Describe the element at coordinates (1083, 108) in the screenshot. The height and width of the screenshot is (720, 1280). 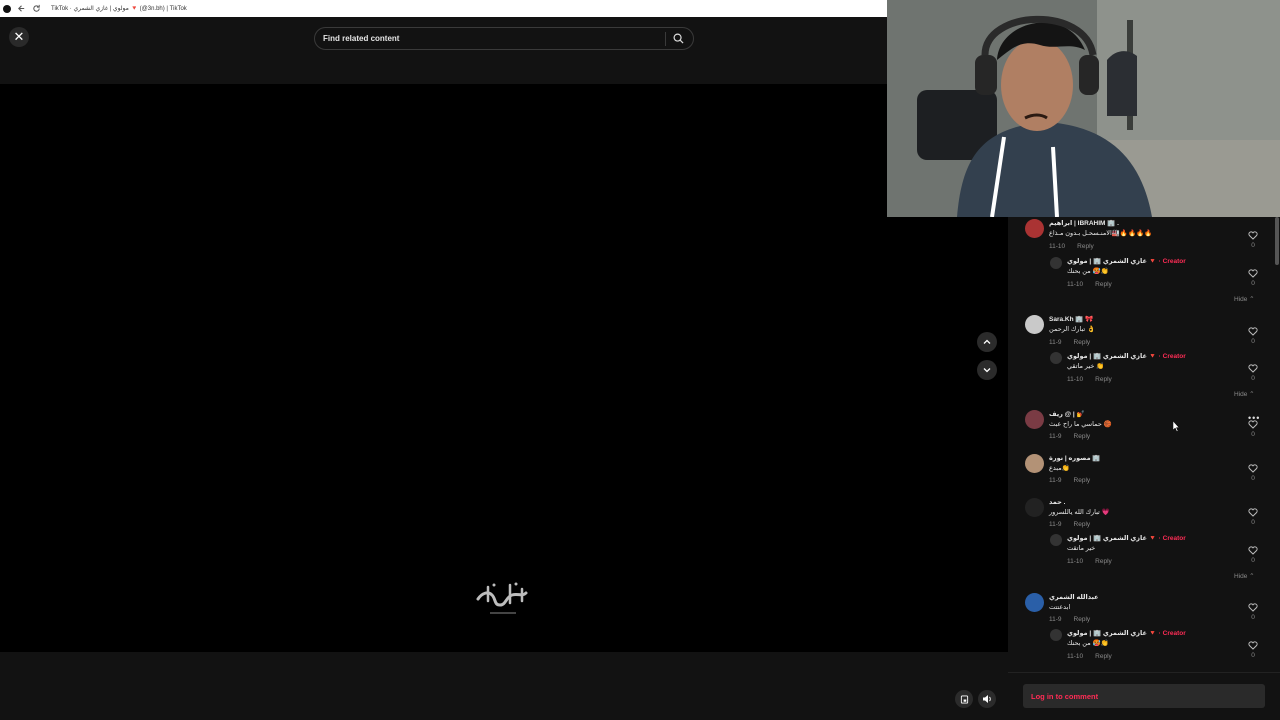
I see `webcam-overlay` at that location.